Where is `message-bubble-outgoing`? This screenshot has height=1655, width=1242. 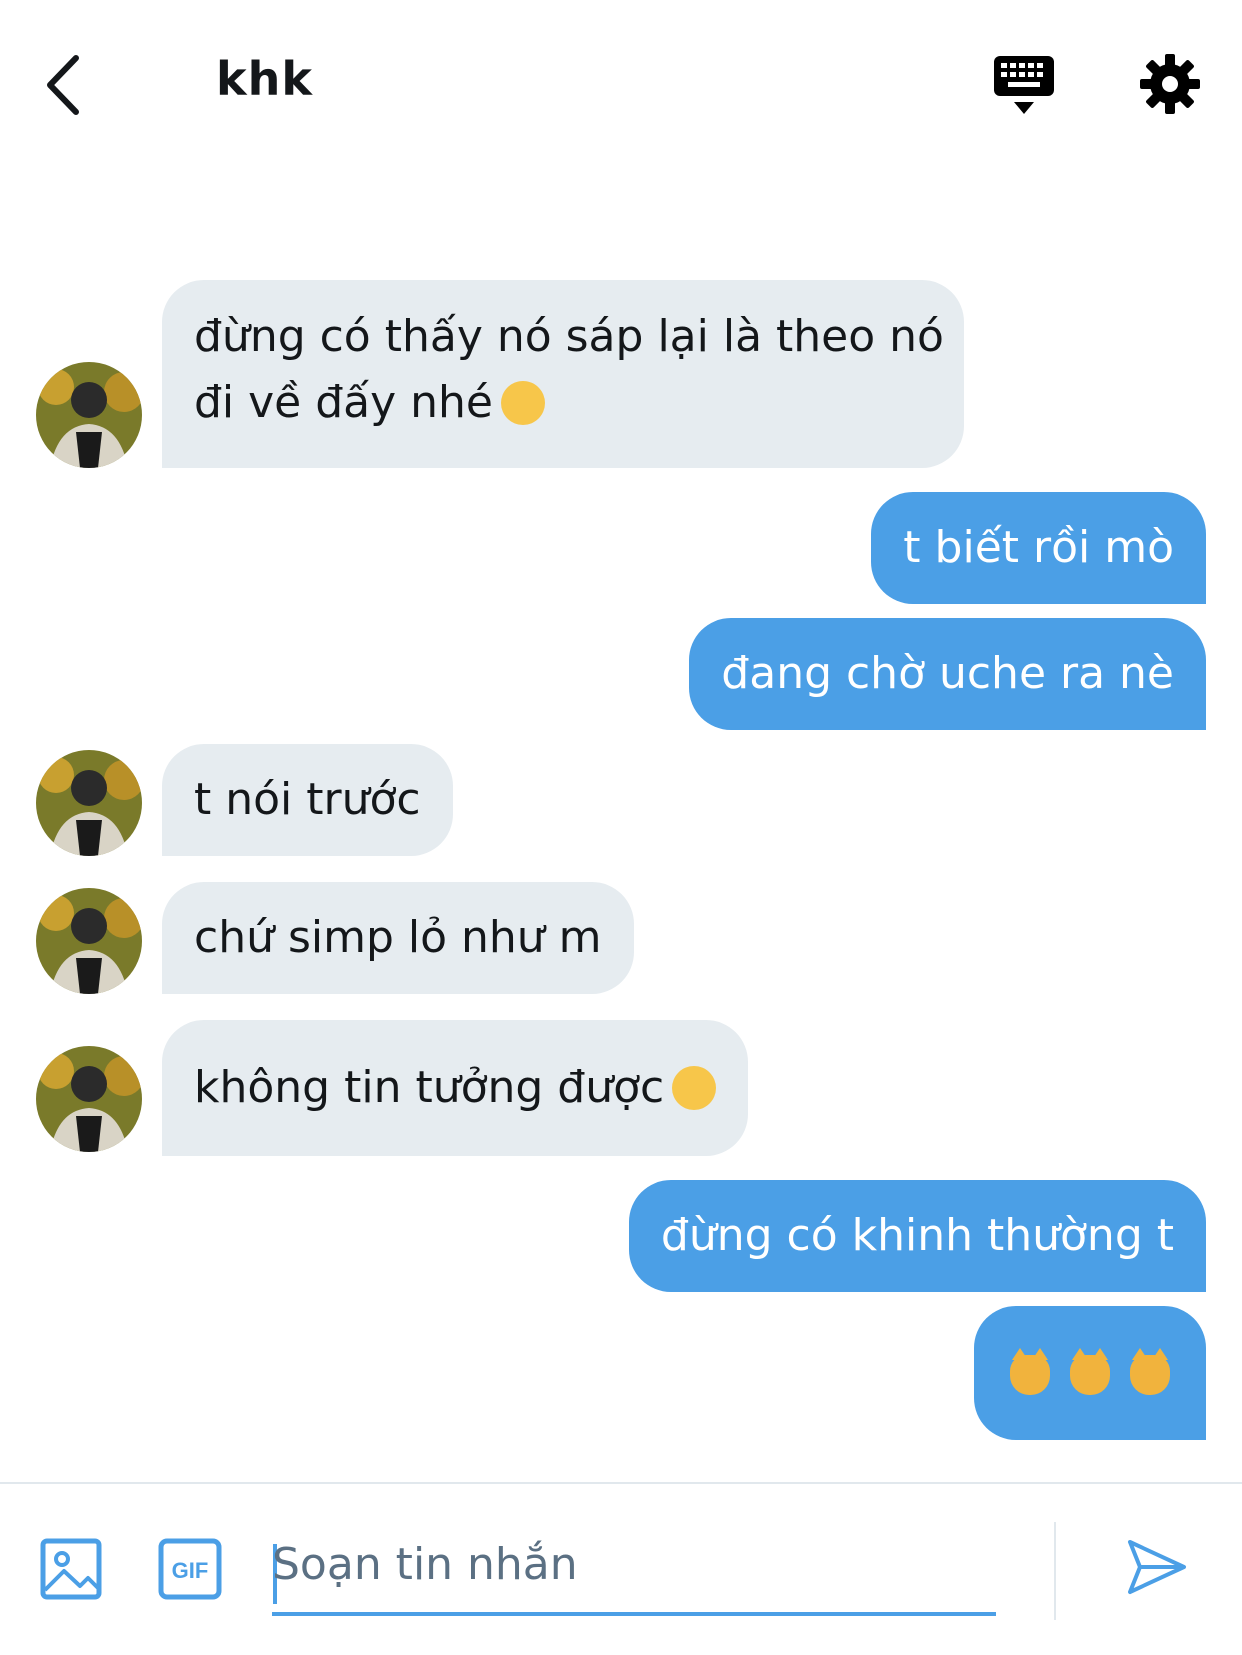
message-bubble-outgoing is located at coordinates (1090, 1373).